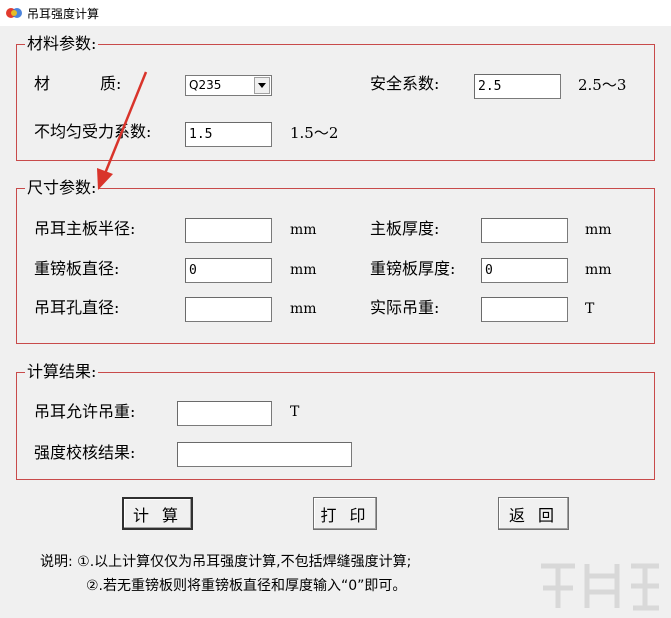  Describe the element at coordinates (598, 270) in the screenshot. I see `pad-thickness-unit: mm` at that location.